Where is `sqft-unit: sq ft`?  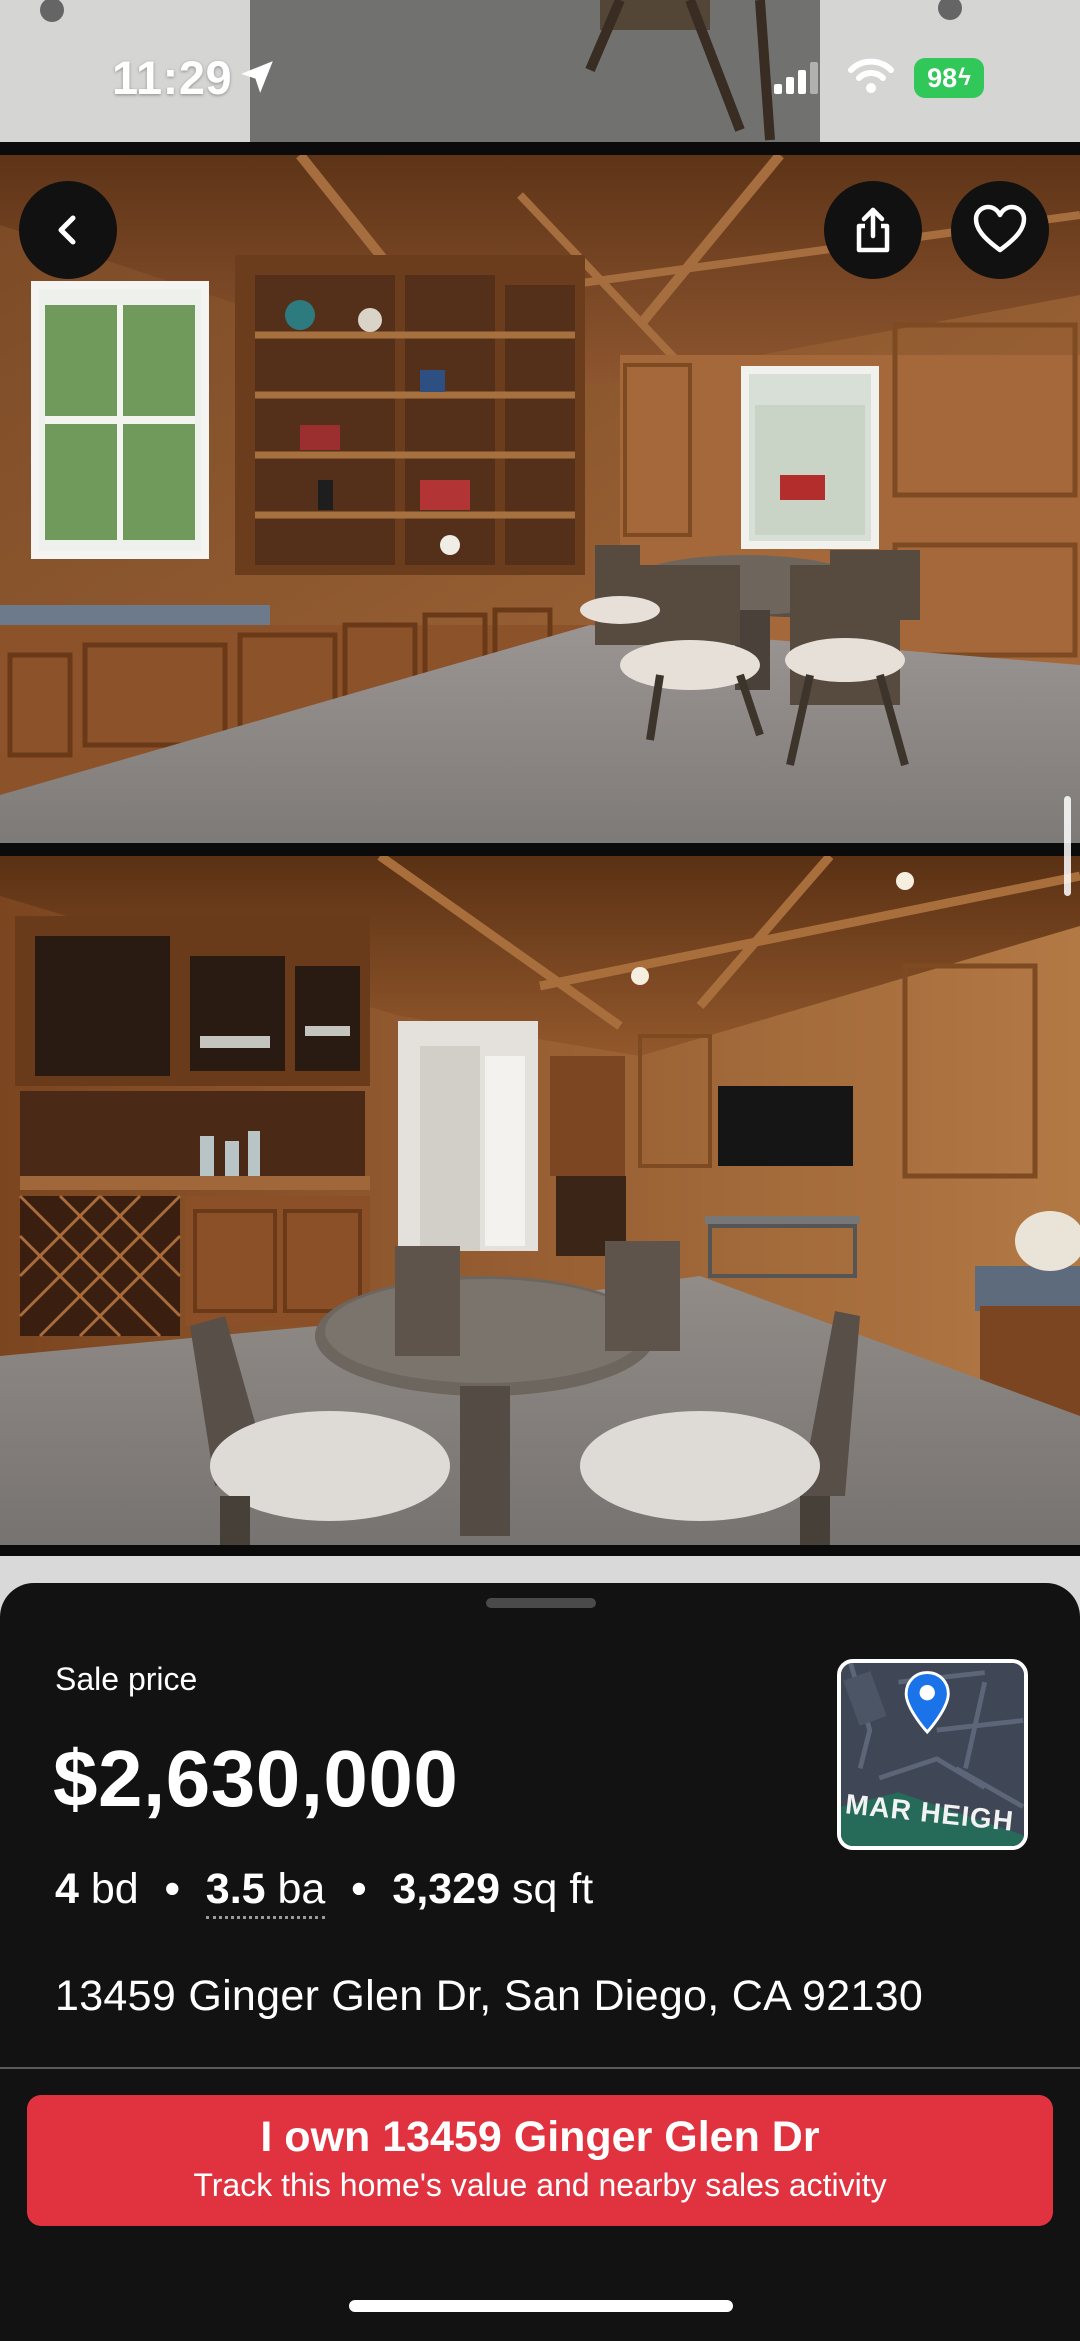 sqft-unit: sq ft is located at coordinates (552, 1889).